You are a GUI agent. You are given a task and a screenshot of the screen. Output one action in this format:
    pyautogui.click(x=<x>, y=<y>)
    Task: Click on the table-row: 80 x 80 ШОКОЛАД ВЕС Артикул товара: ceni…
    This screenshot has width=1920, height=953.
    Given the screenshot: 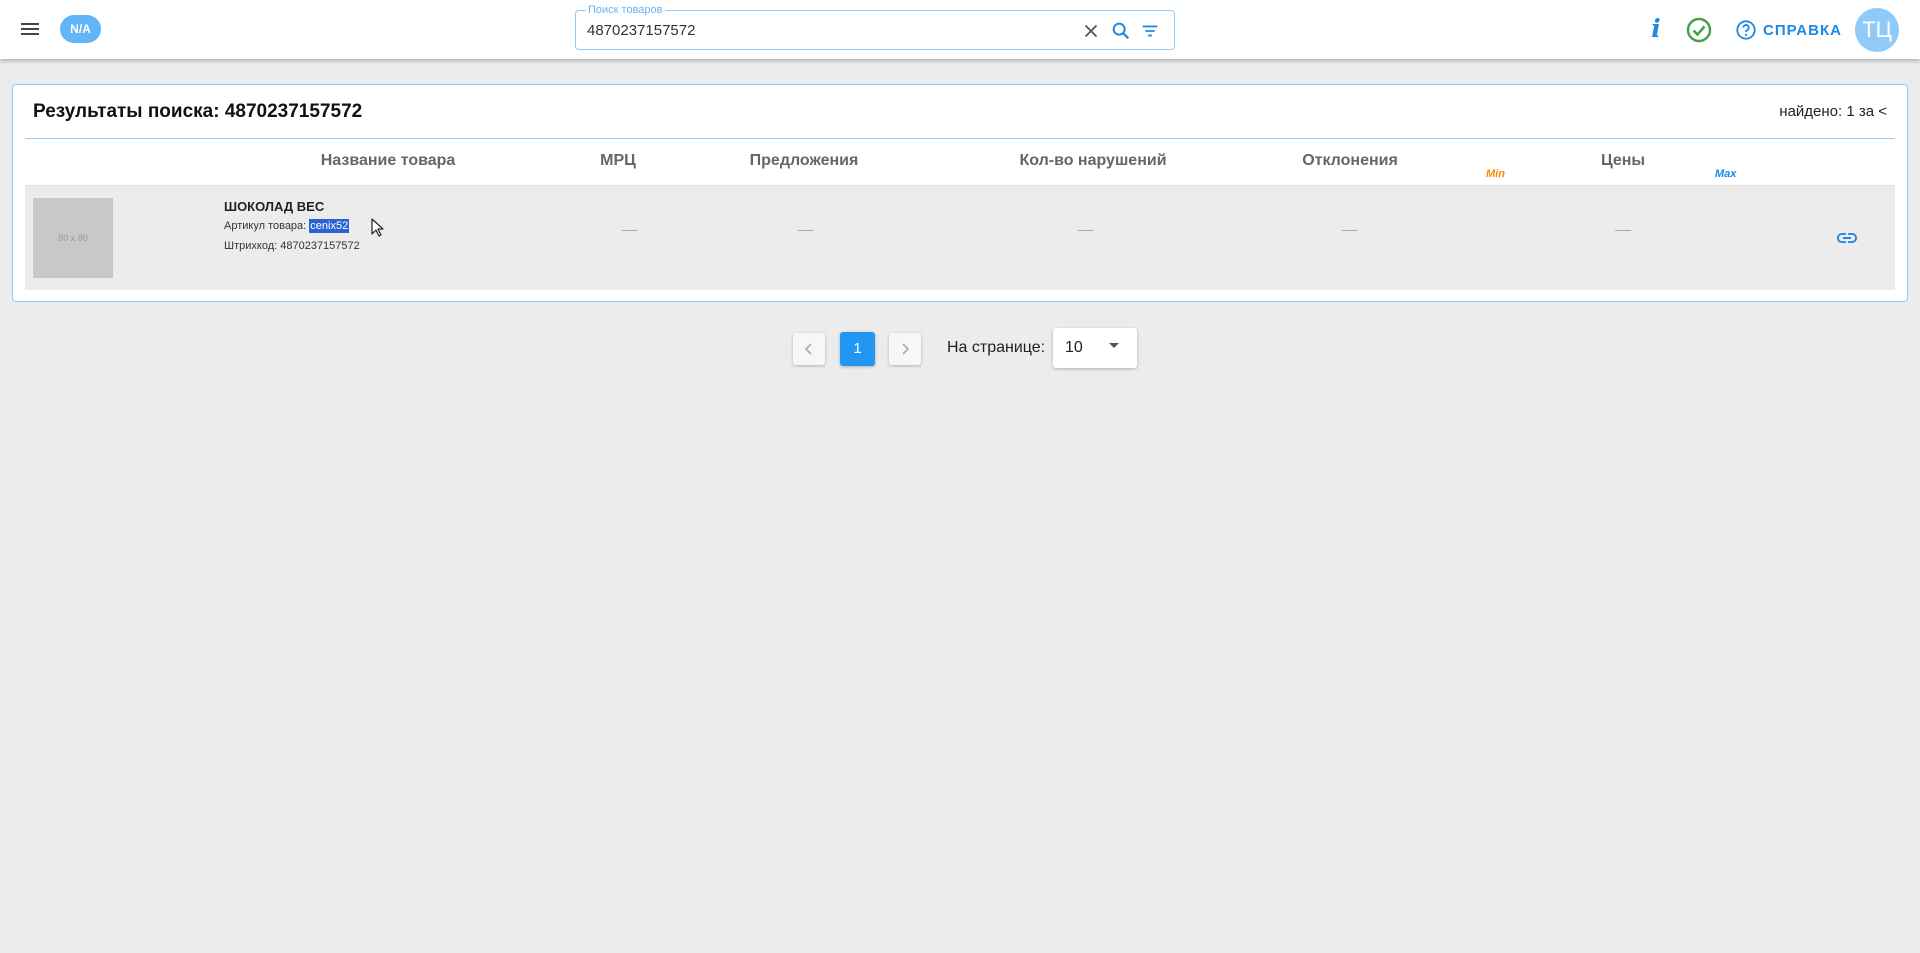 What is the action you would take?
    pyautogui.click(x=960, y=238)
    